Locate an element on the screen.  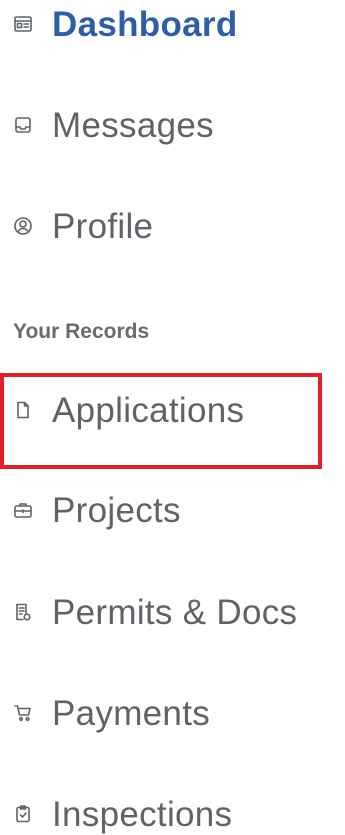
document-icon is located at coordinates (23, 410).